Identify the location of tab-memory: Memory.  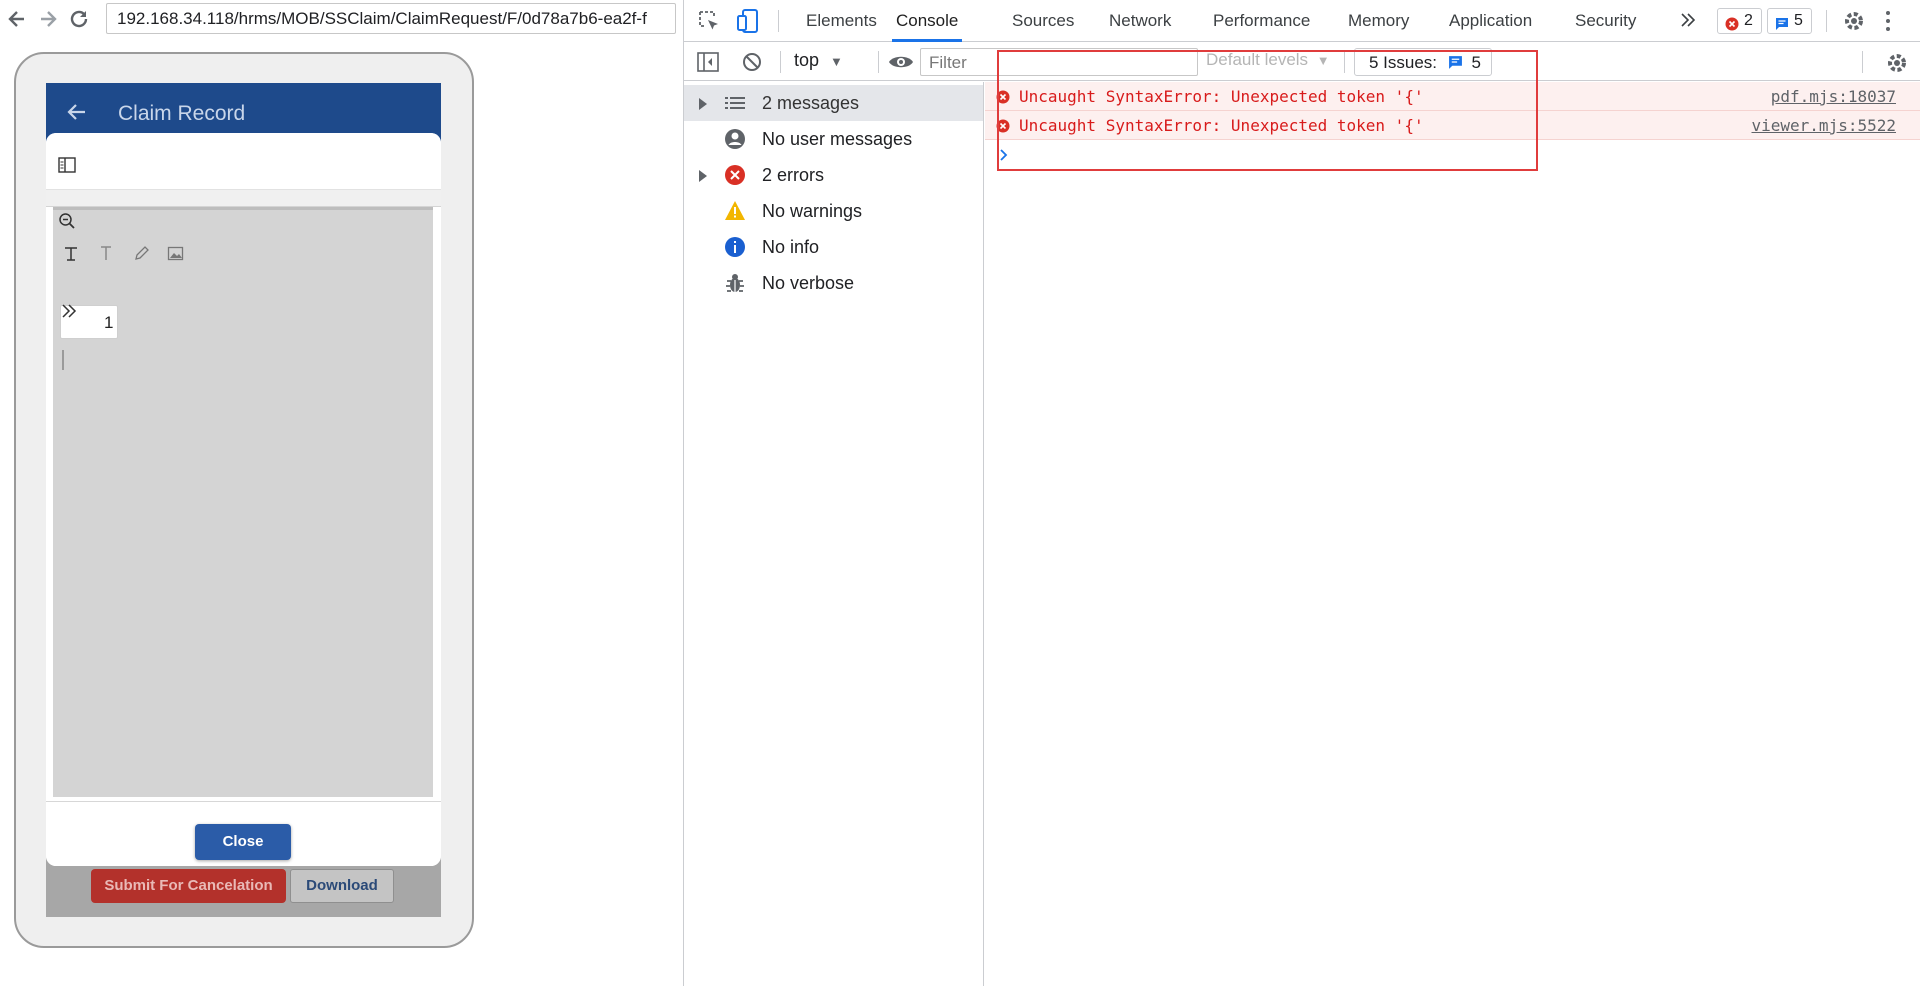
(1378, 21).